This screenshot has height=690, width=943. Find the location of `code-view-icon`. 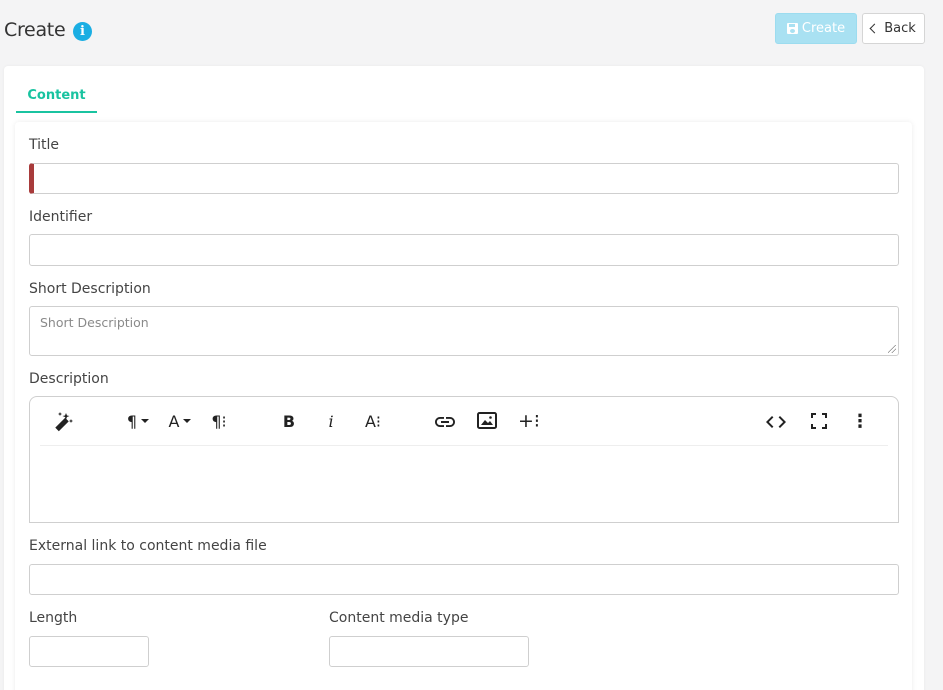

code-view-icon is located at coordinates (776, 422).